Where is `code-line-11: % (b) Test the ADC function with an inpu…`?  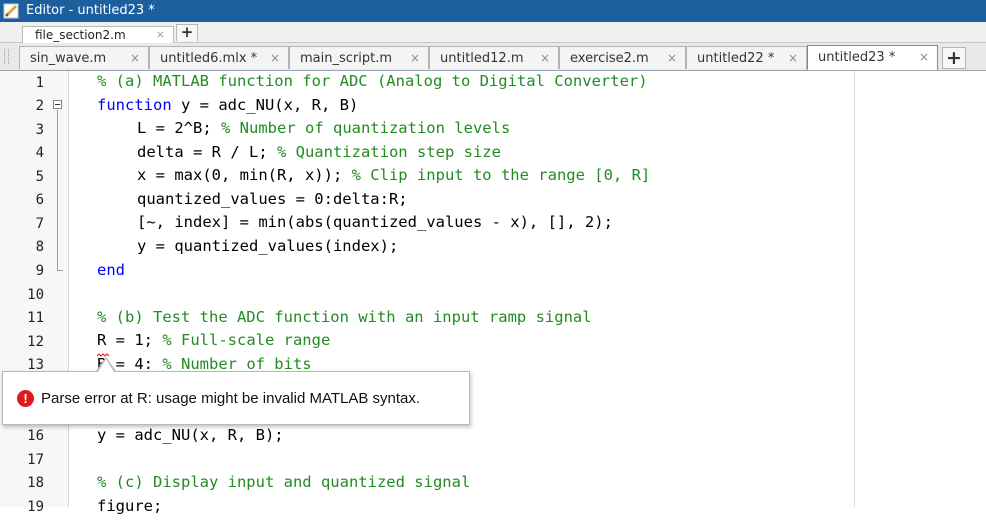
code-line-11: % (b) Test the ADC function with an inpu… is located at coordinates (344, 319).